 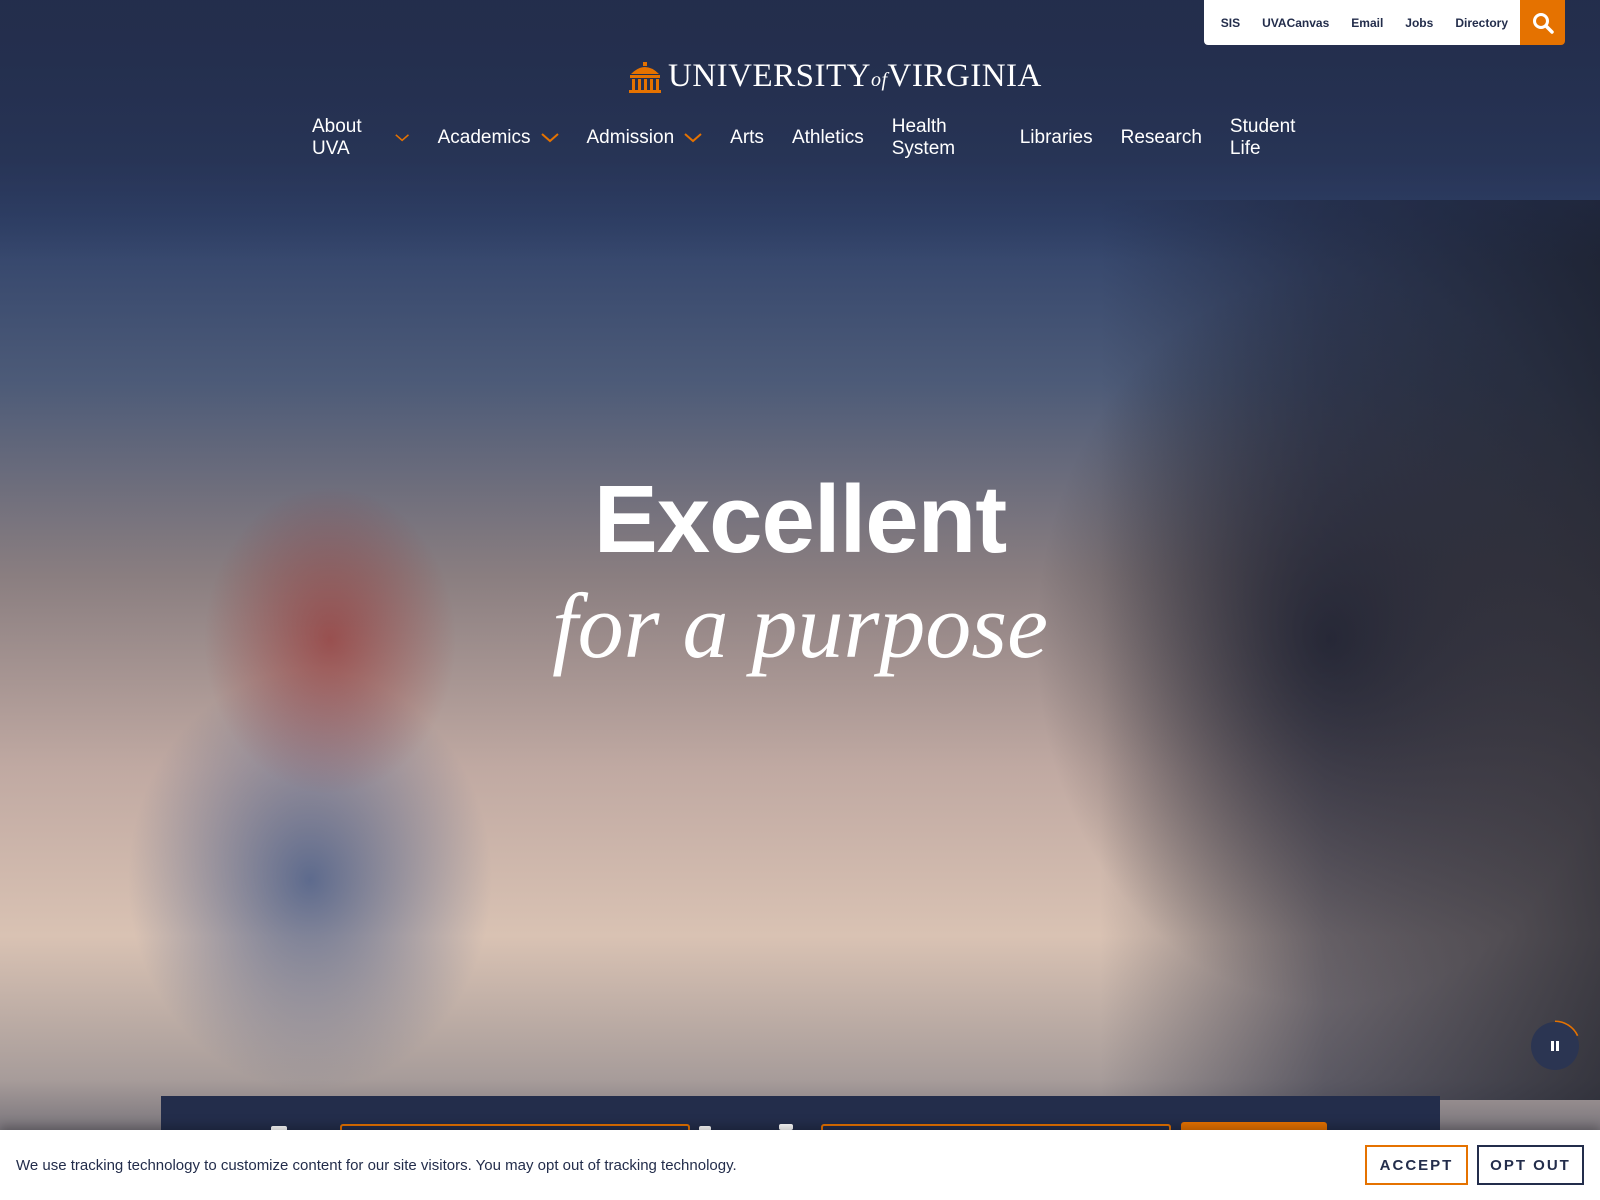 I want to click on nav-label: About UVA, so click(x=337, y=137).